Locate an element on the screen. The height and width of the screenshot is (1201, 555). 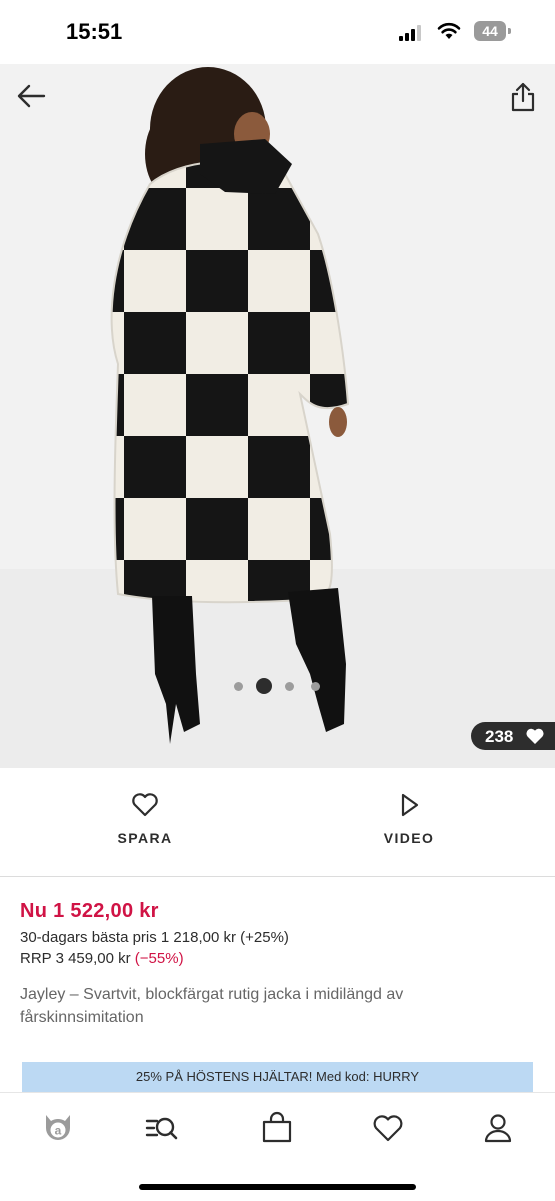
save-button: SPARA is located at coordinates (145, 819).